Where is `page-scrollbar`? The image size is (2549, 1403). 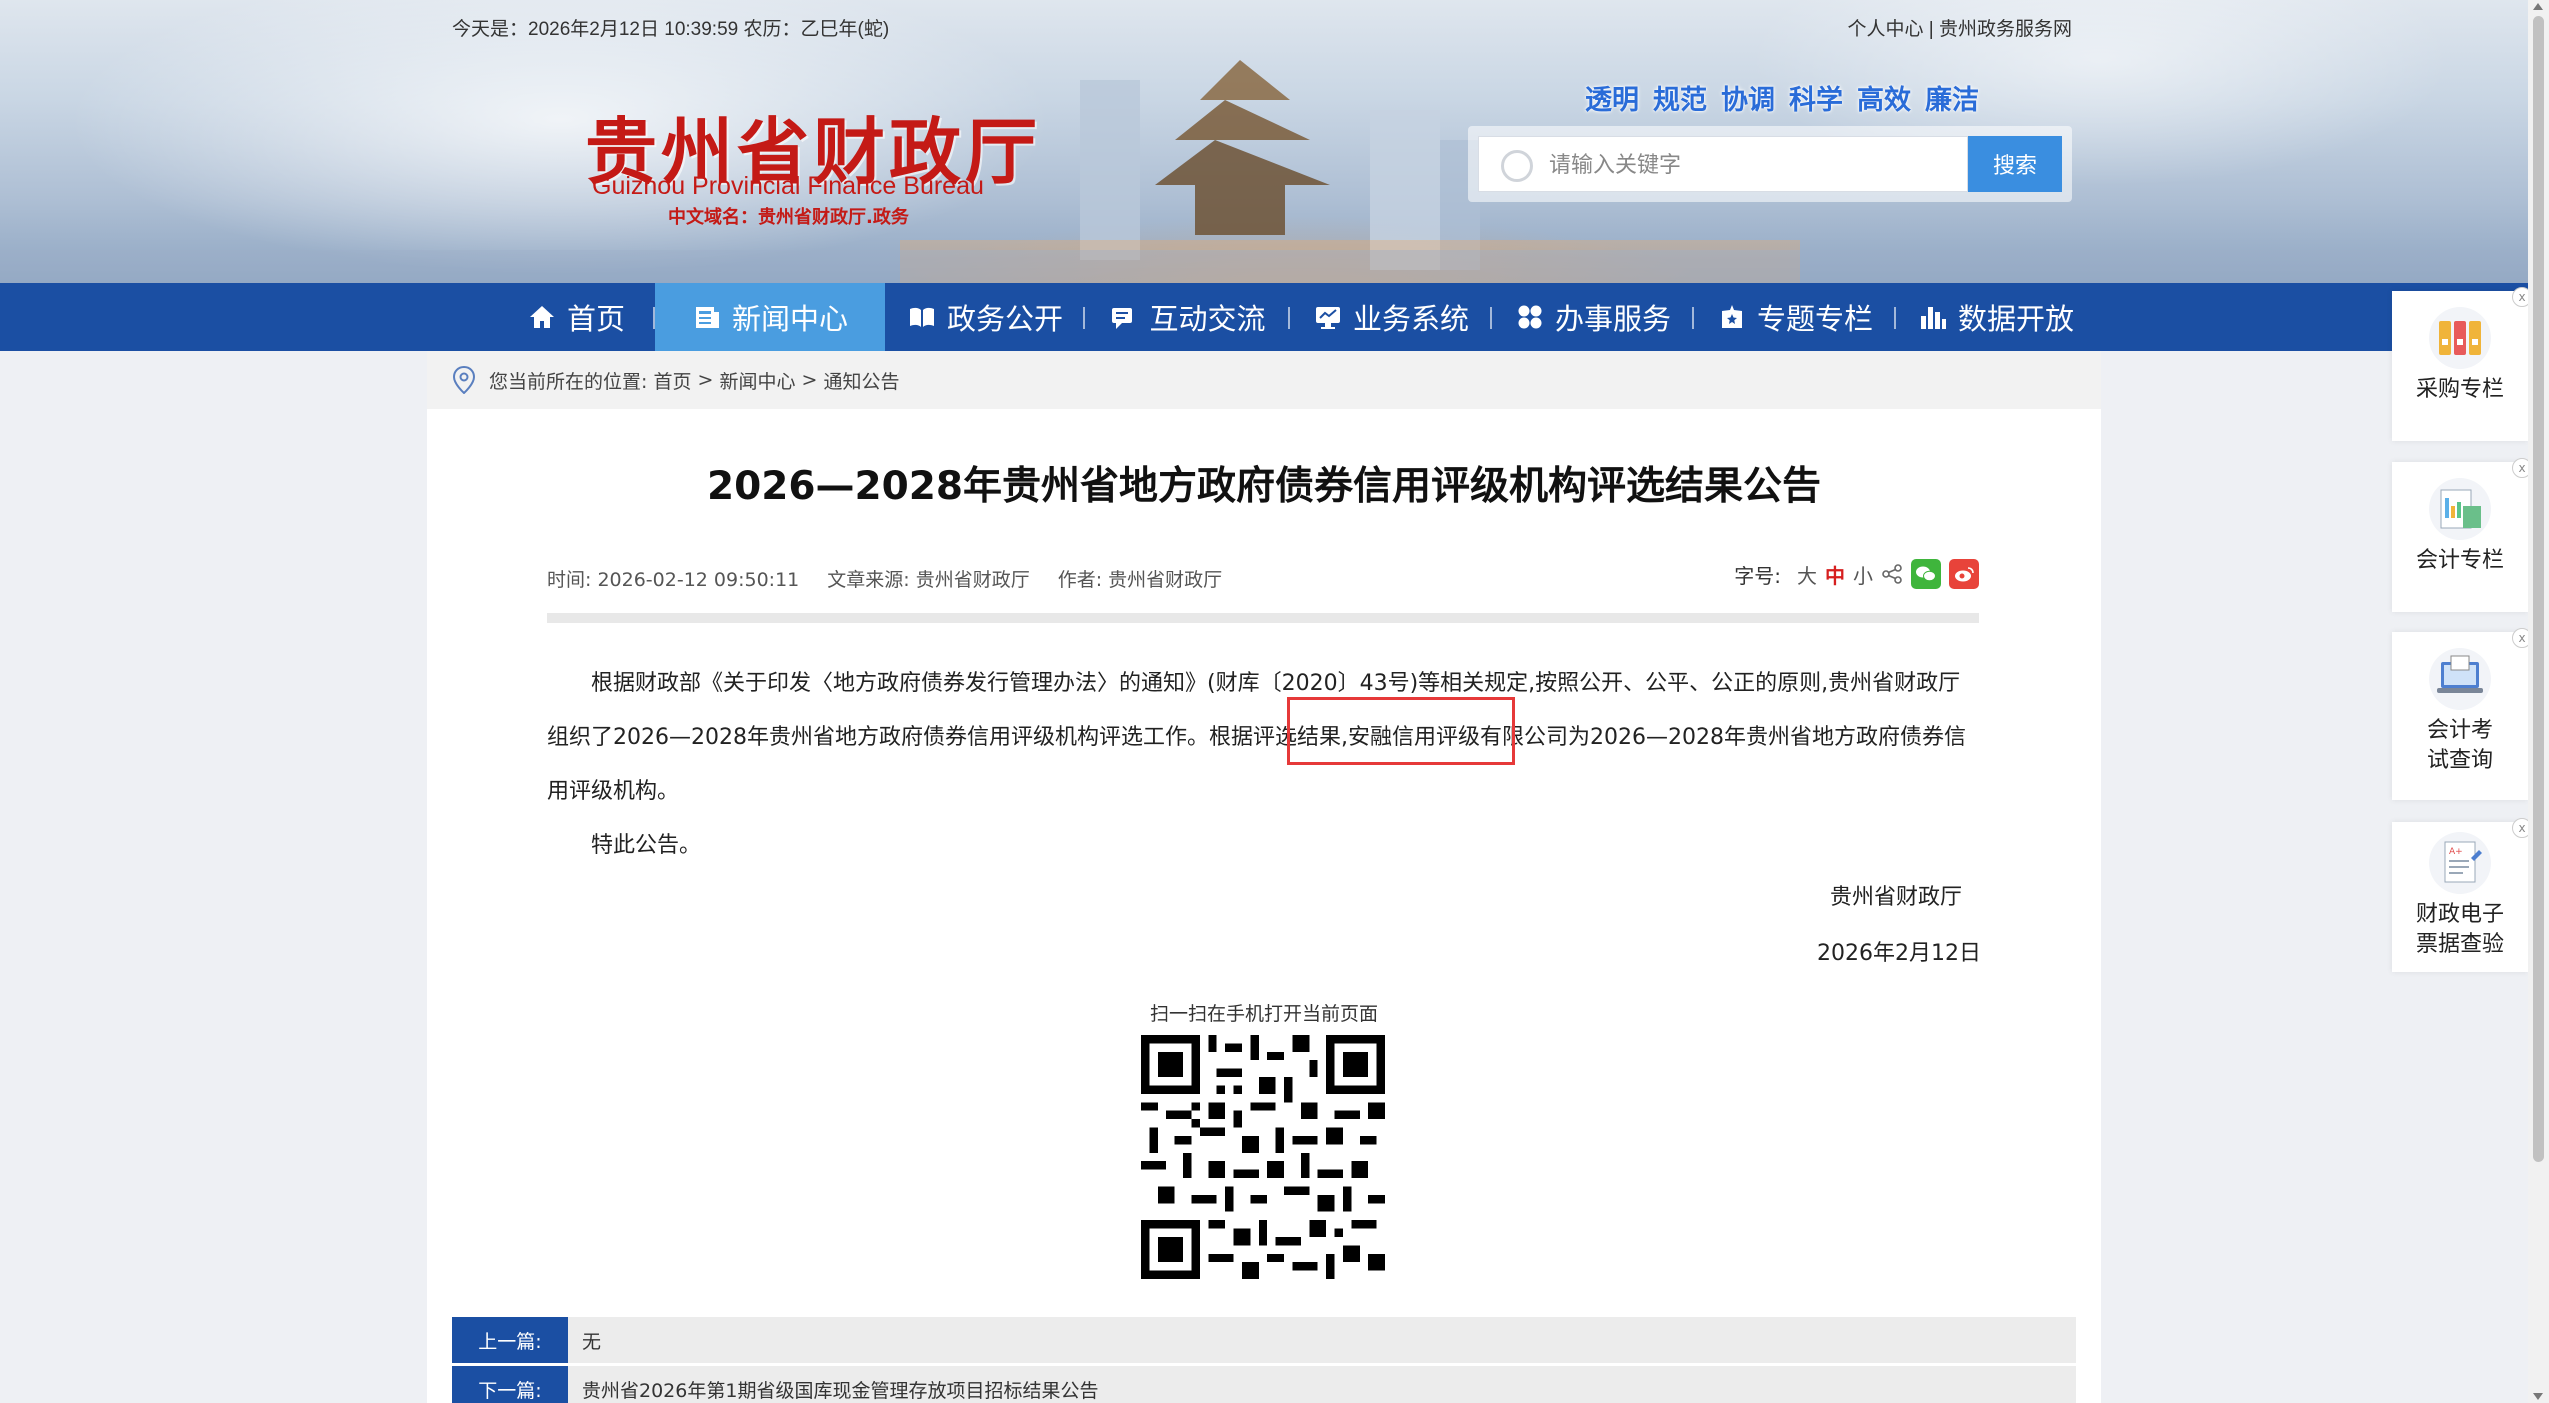 page-scrollbar is located at coordinates (2538, 701).